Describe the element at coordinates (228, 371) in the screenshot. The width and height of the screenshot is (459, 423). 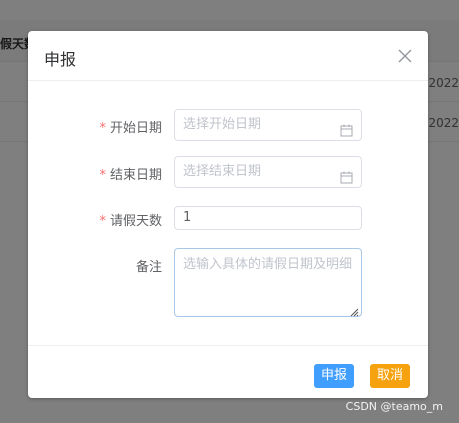
I see `dialog-footer: 申报 取消` at that location.